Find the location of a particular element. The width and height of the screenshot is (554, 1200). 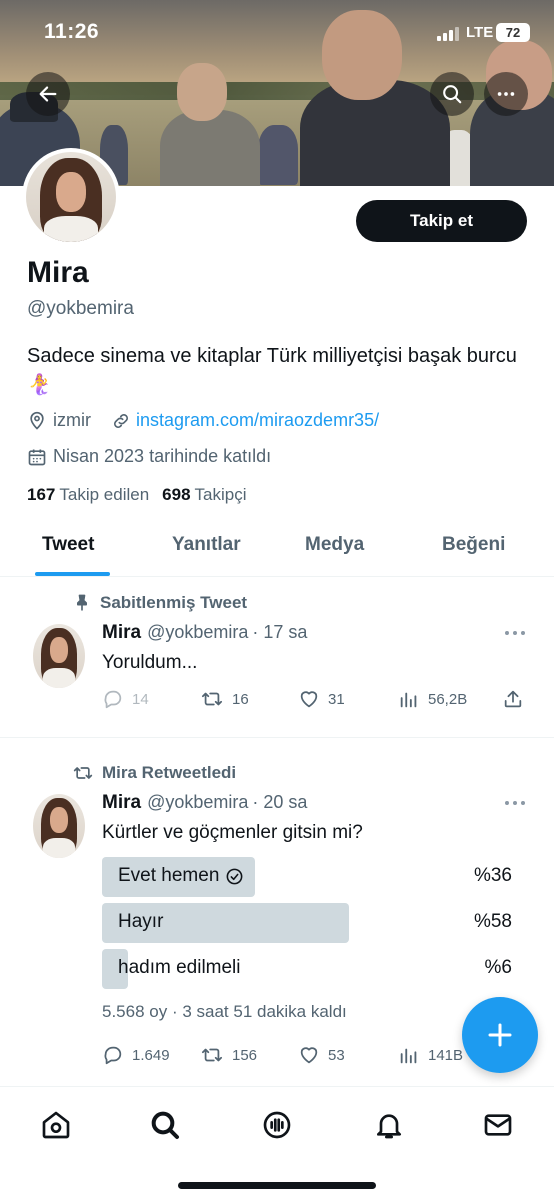

reply-count: 14 is located at coordinates (140, 699).